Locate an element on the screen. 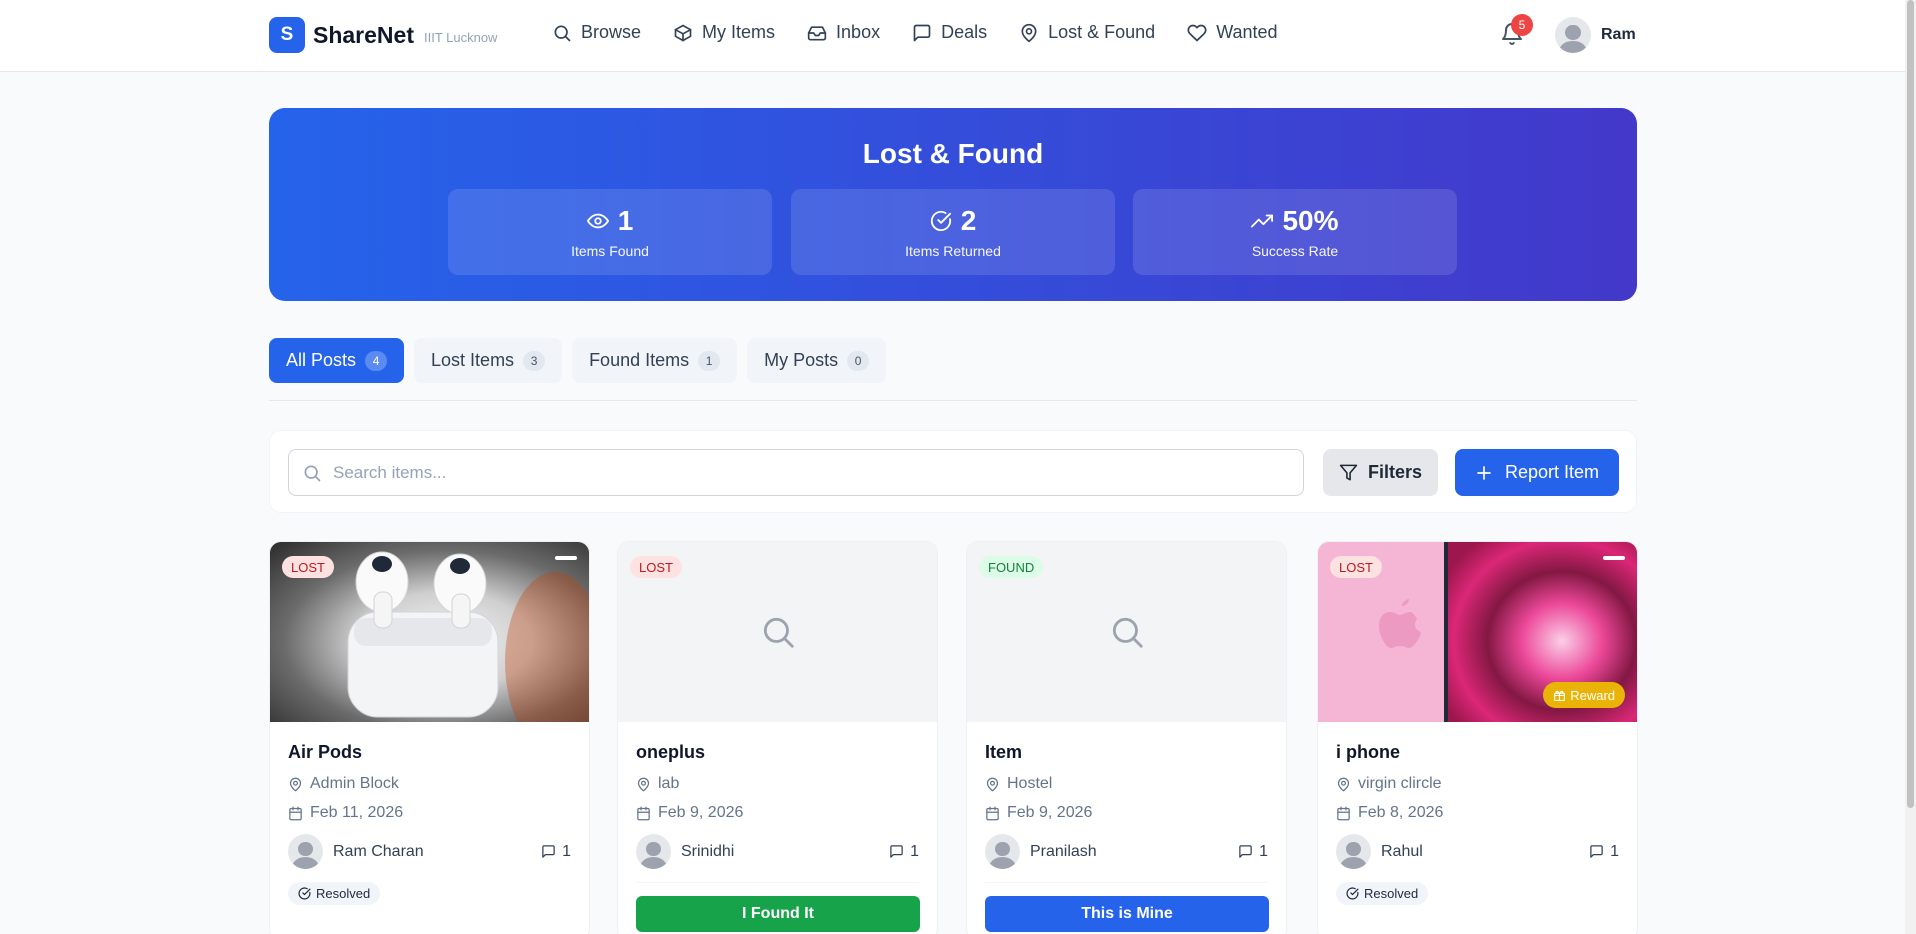 The height and width of the screenshot is (934, 1916). nav-item-my-items: My Items is located at coordinates (724, 32).